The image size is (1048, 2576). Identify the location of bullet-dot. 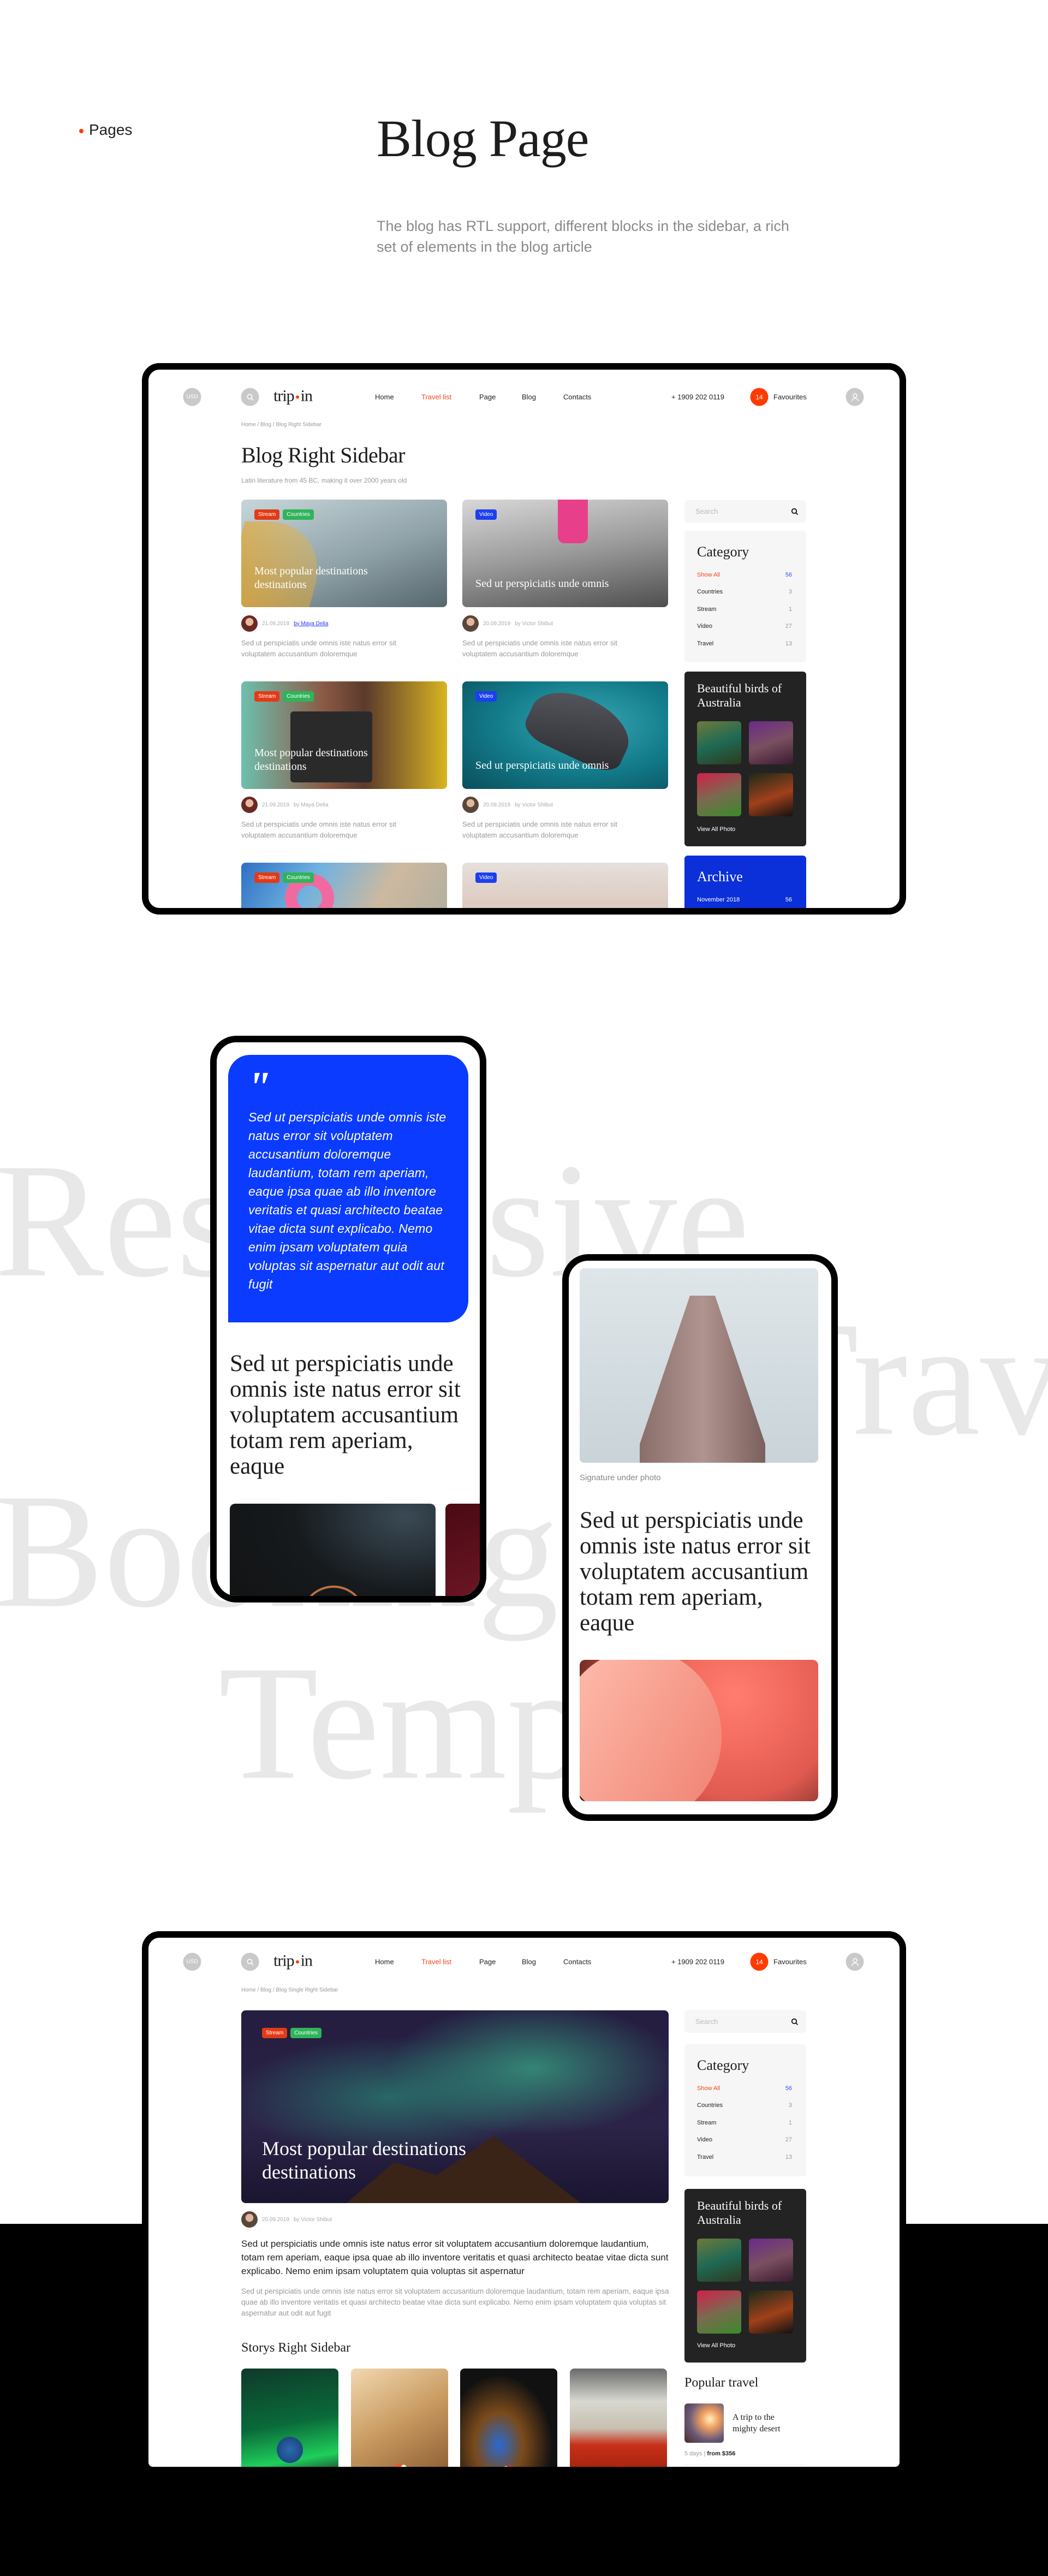
(81, 130).